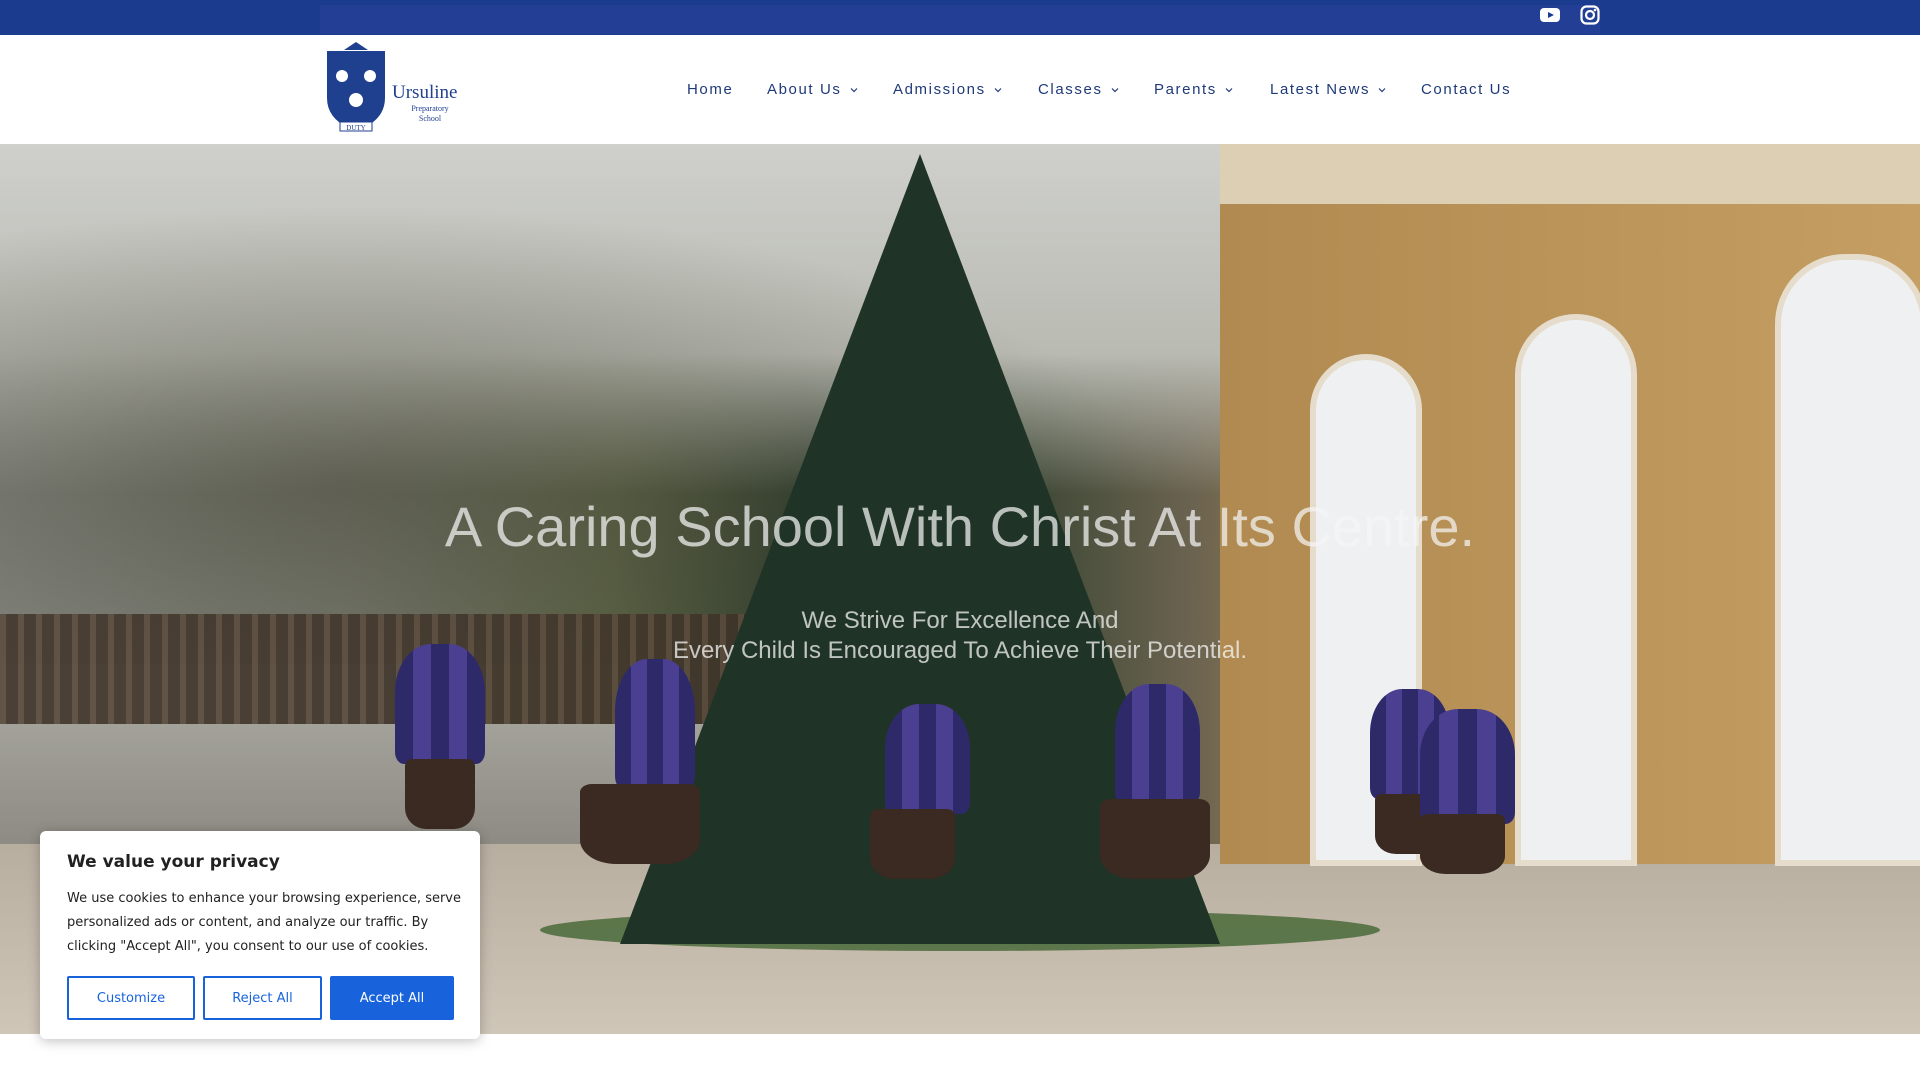 This screenshot has width=1920, height=1080. Describe the element at coordinates (960, 620) in the screenshot. I see `hero-subtitle-line-1: We Strive For Excellence And` at that location.